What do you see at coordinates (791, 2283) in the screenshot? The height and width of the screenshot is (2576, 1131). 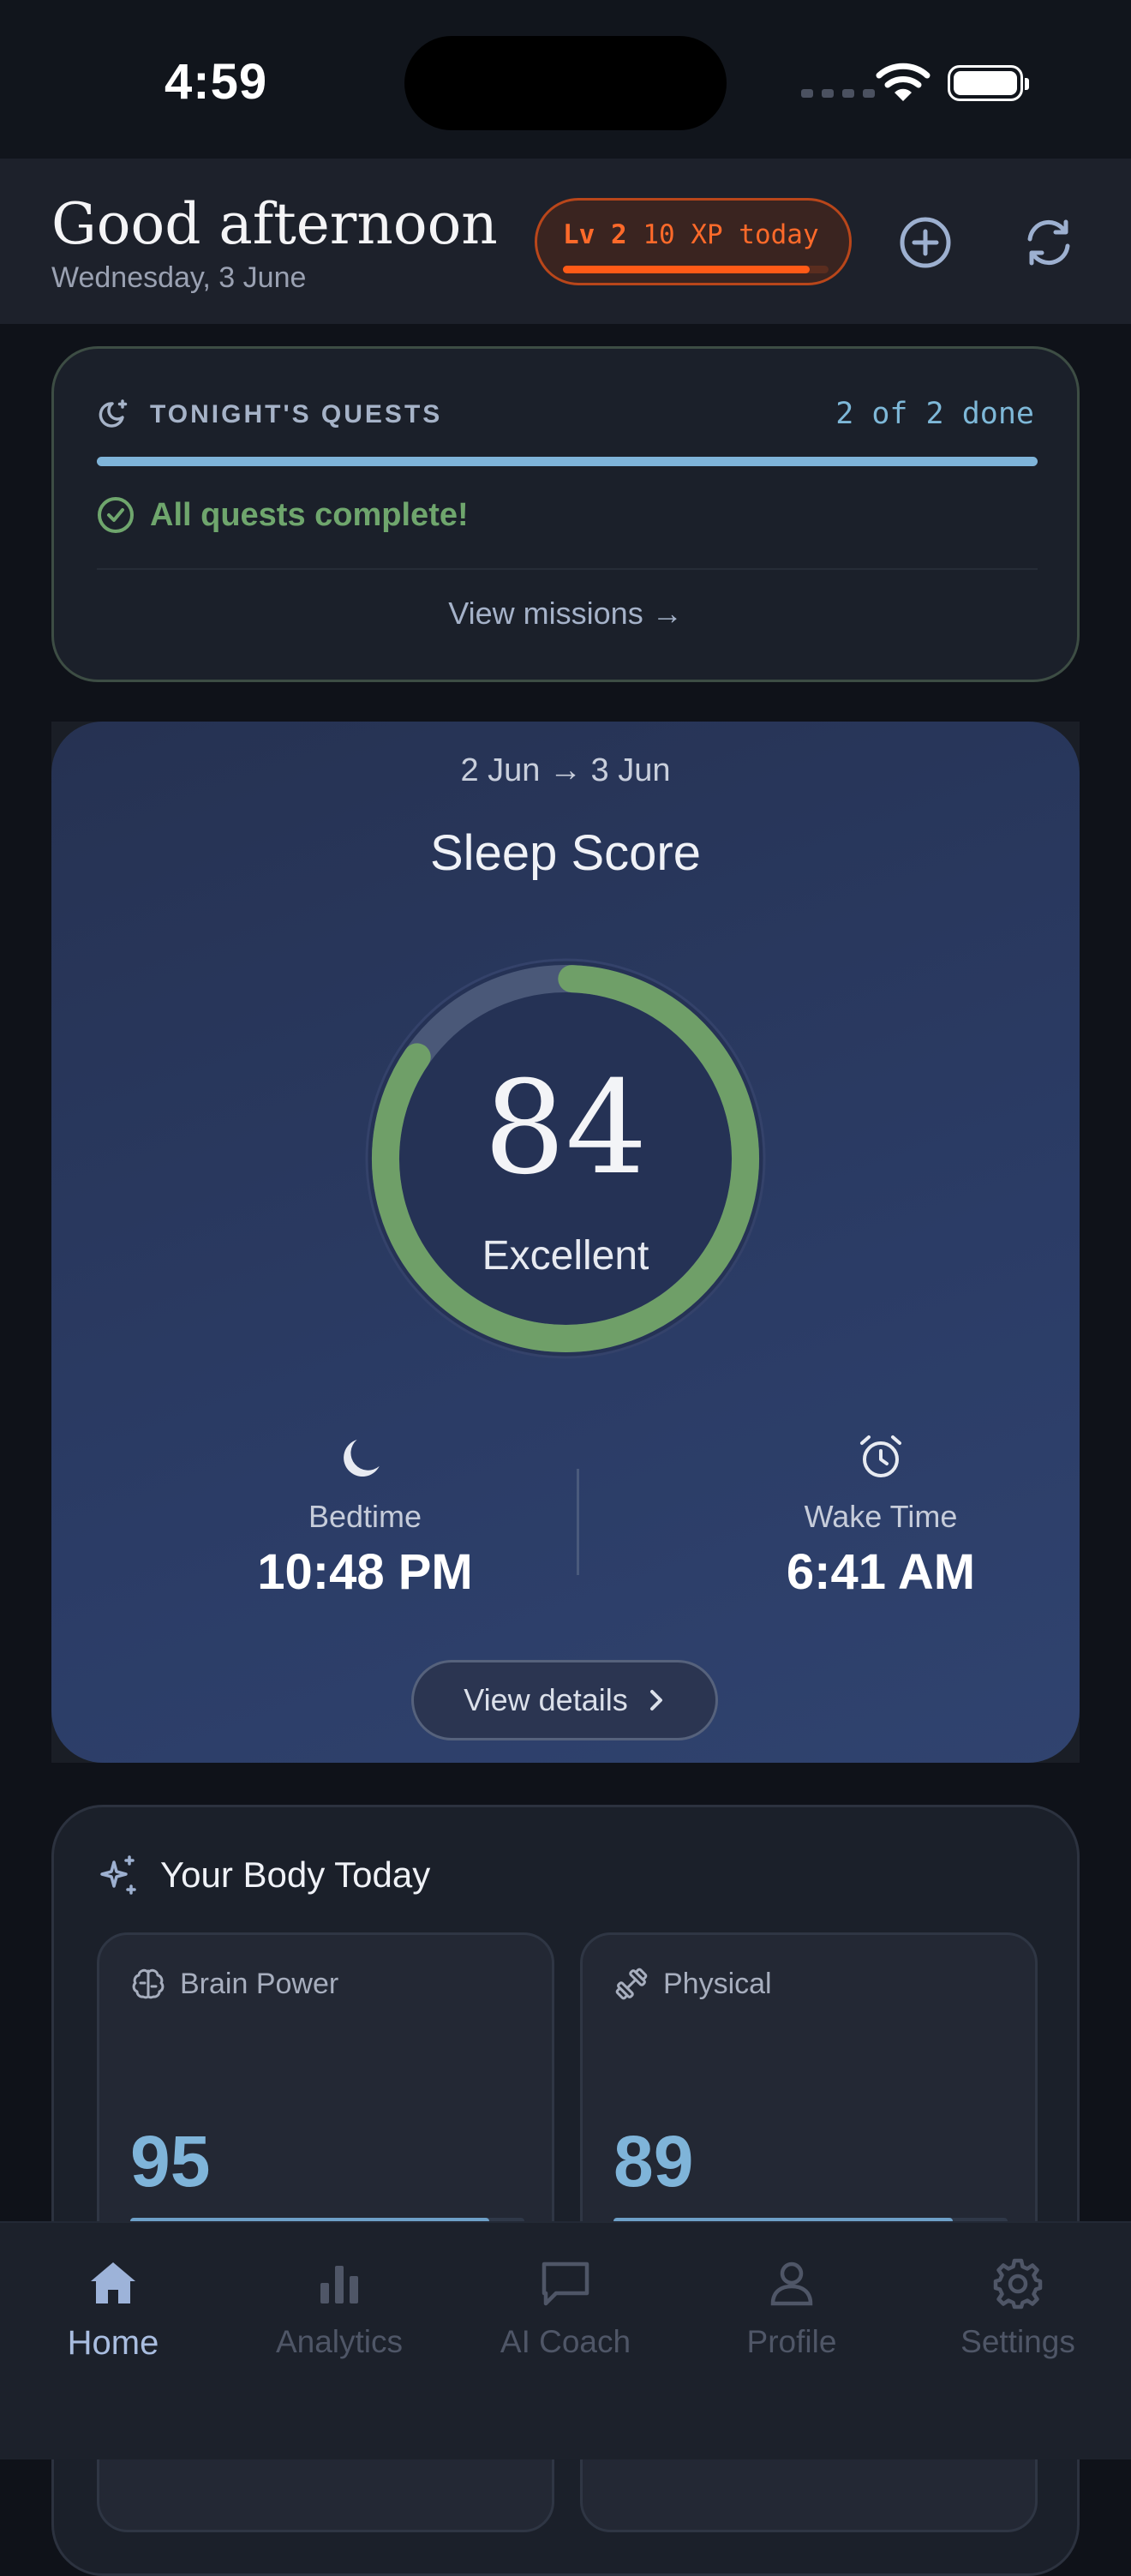 I see `user-icon` at bounding box center [791, 2283].